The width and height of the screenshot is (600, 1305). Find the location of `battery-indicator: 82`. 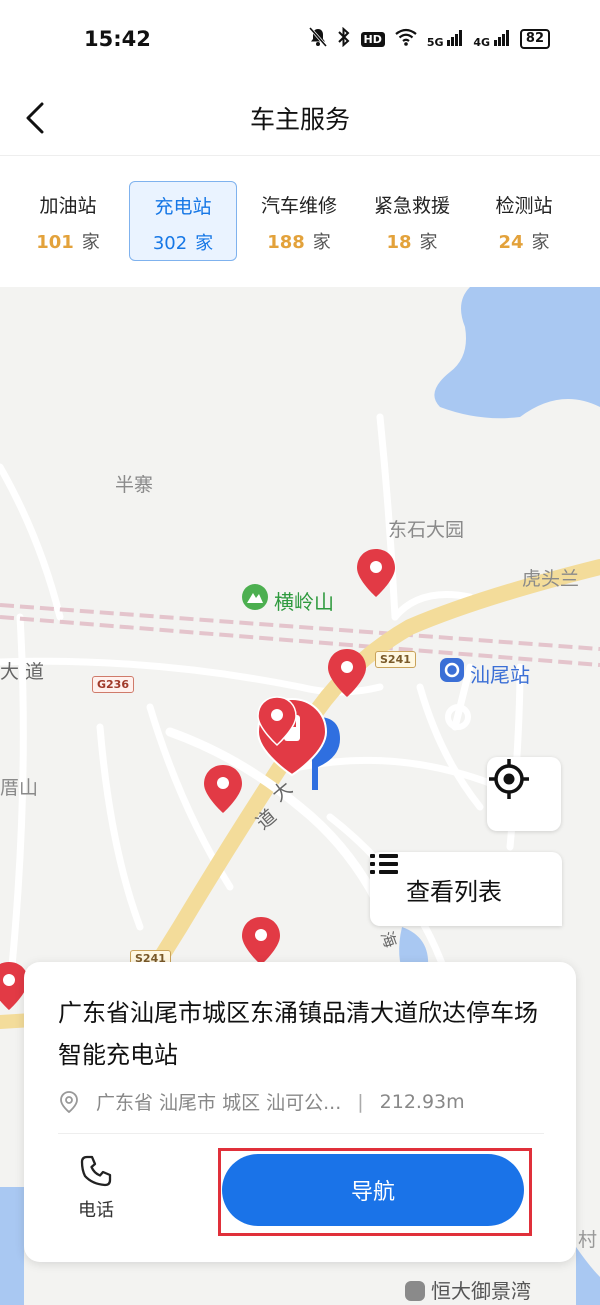

battery-indicator: 82 is located at coordinates (534, 39).